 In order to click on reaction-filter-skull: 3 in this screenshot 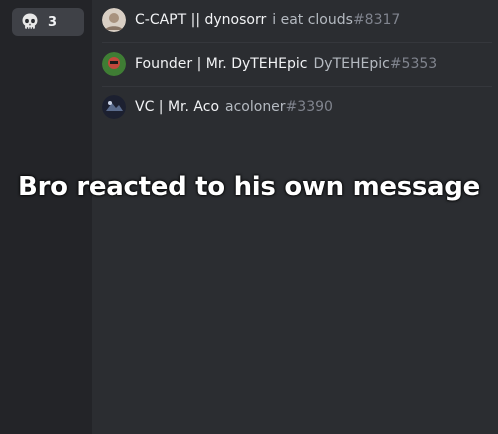, I will do `click(48, 22)`.